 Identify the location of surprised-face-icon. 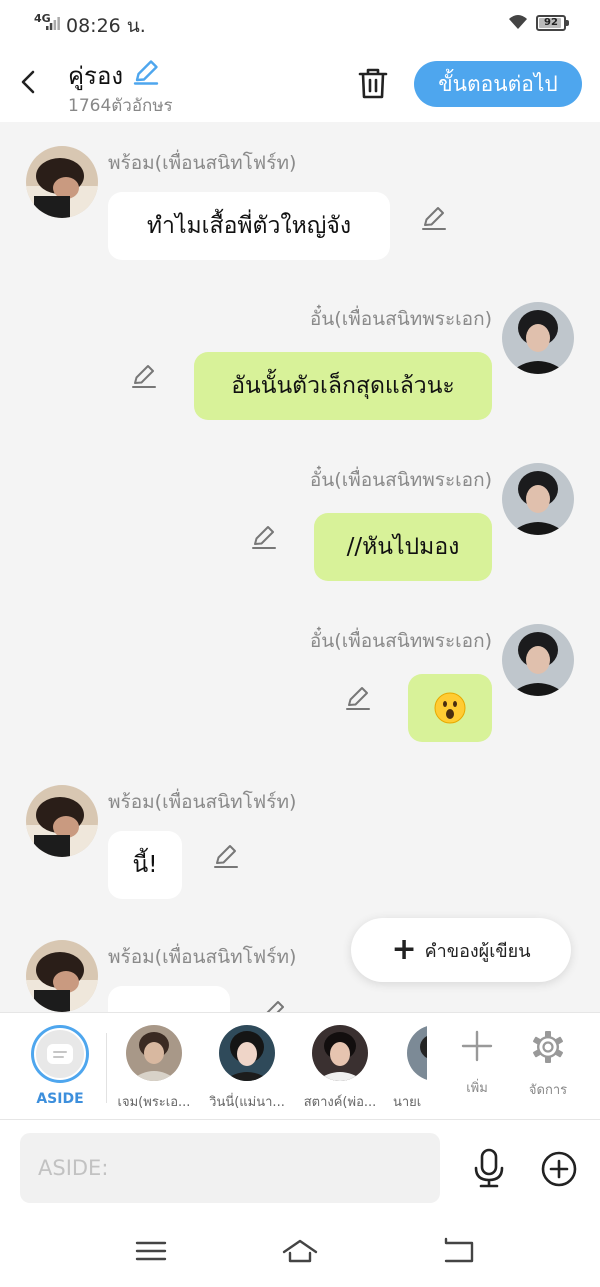
(450, 708).